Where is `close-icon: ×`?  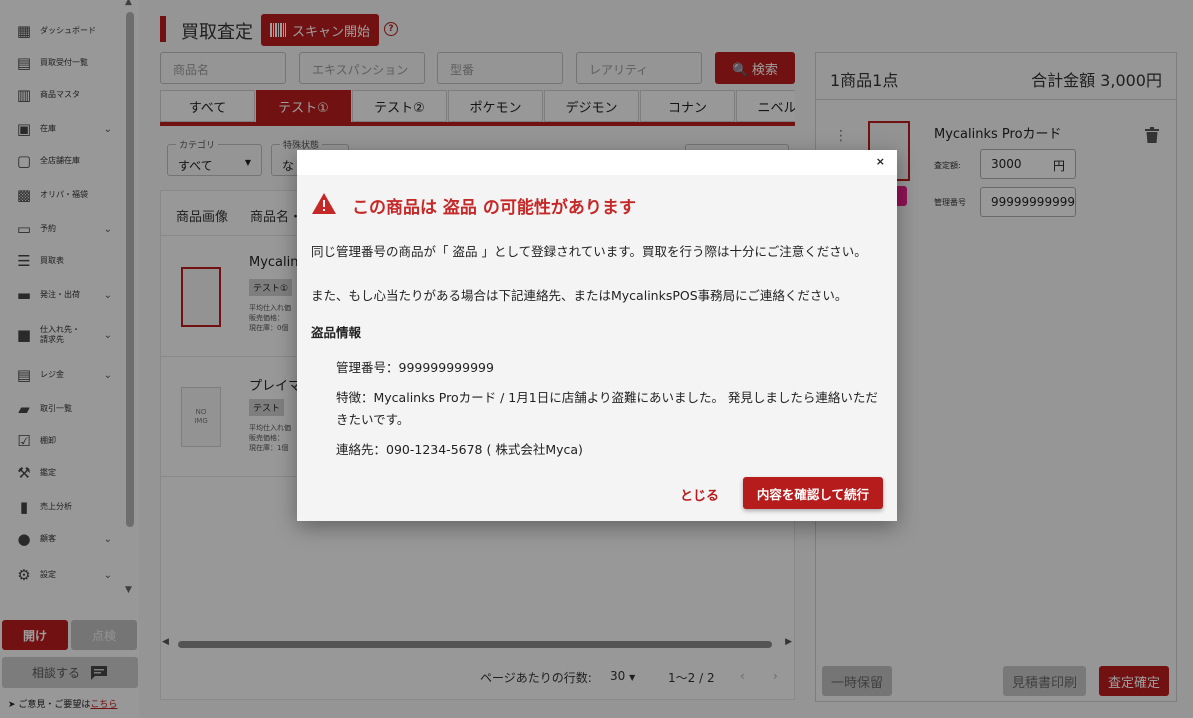
close-icon: × is located at coordinates (880, 161).